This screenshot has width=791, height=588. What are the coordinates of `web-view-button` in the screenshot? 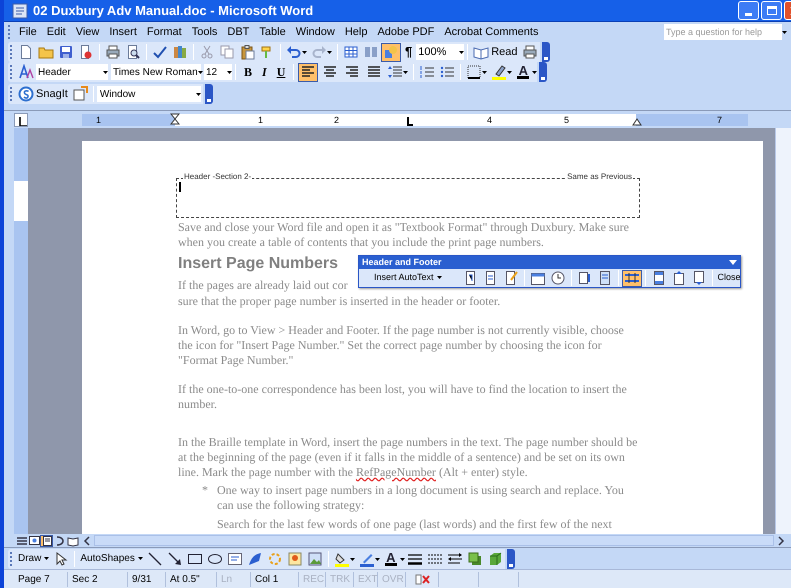 It's located at (33, 540).